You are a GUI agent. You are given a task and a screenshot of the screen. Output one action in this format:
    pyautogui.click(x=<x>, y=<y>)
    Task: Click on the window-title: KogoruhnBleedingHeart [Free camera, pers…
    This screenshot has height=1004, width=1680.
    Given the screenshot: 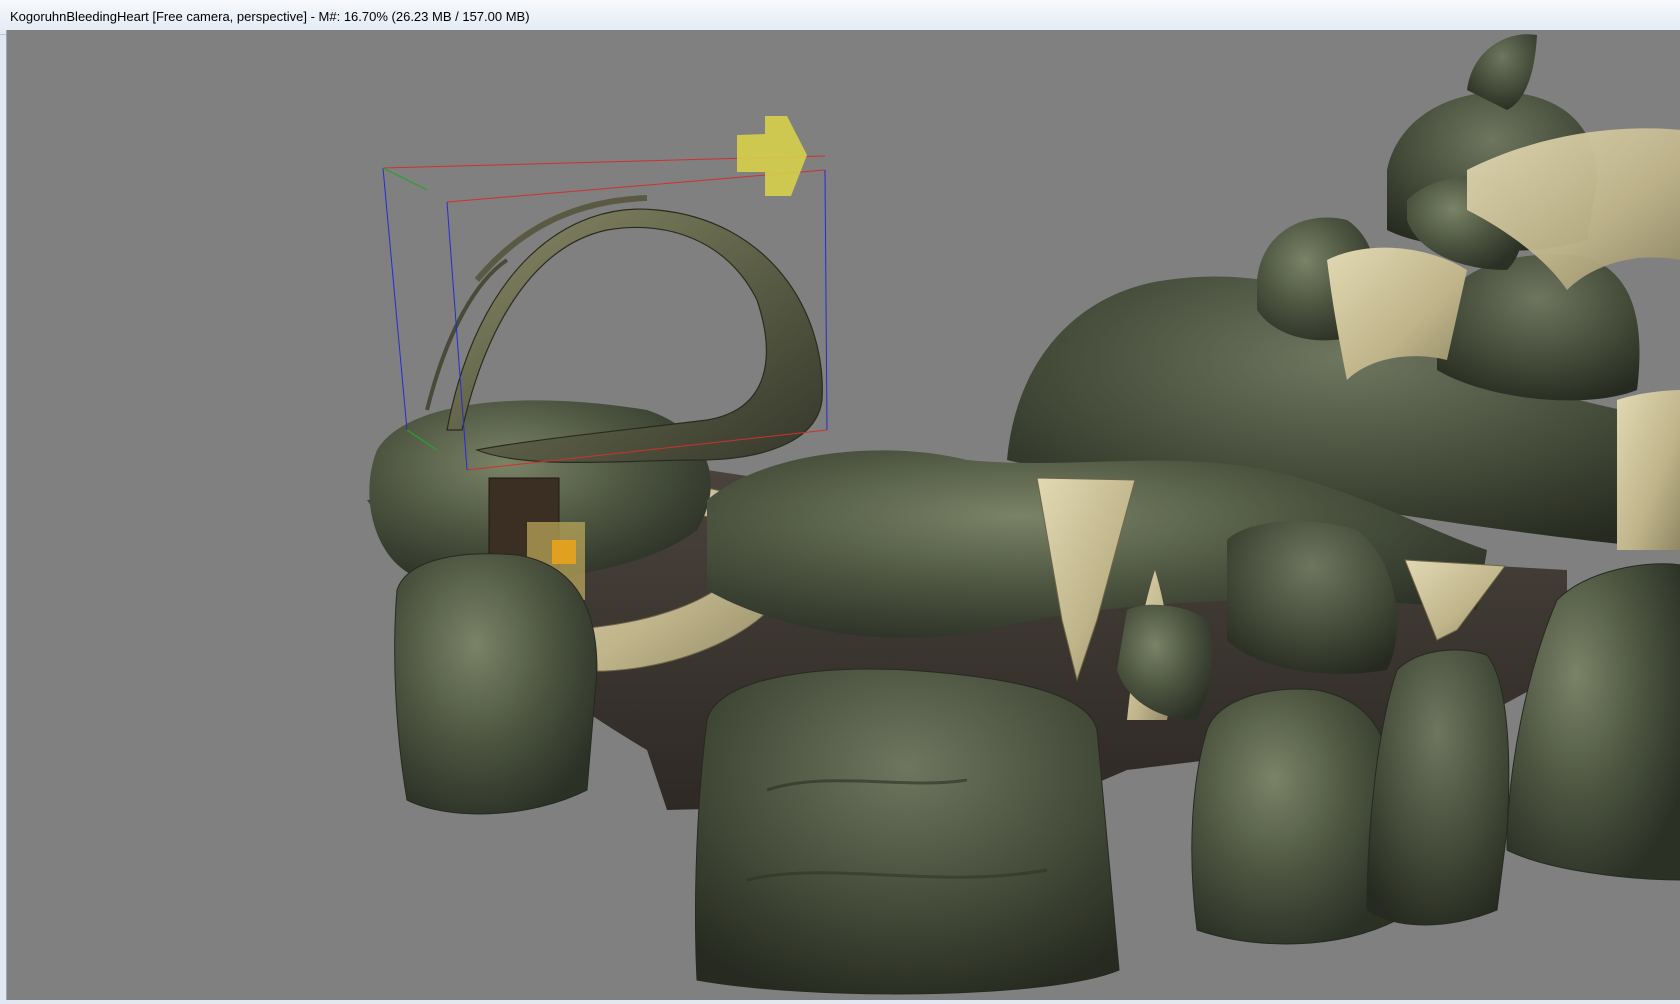 What is the action you would take?
    pyautogui.click(x=270, y=16)
    